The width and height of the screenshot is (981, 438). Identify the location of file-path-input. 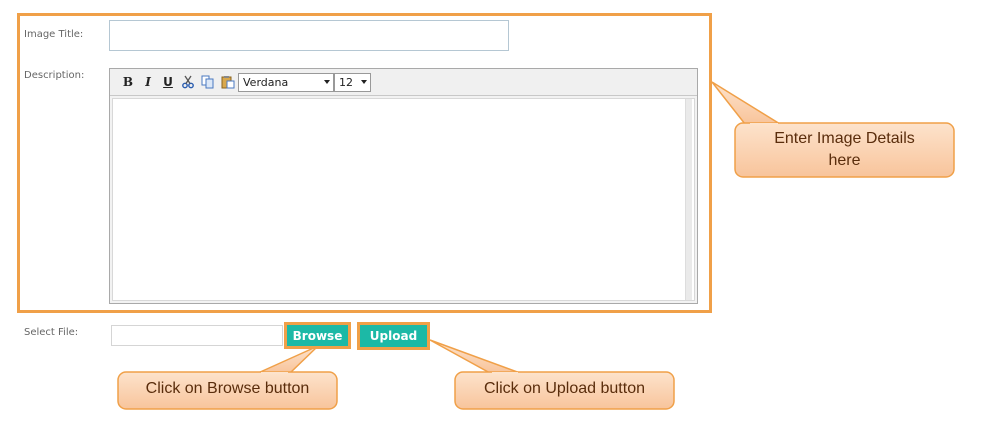
(197, 335).